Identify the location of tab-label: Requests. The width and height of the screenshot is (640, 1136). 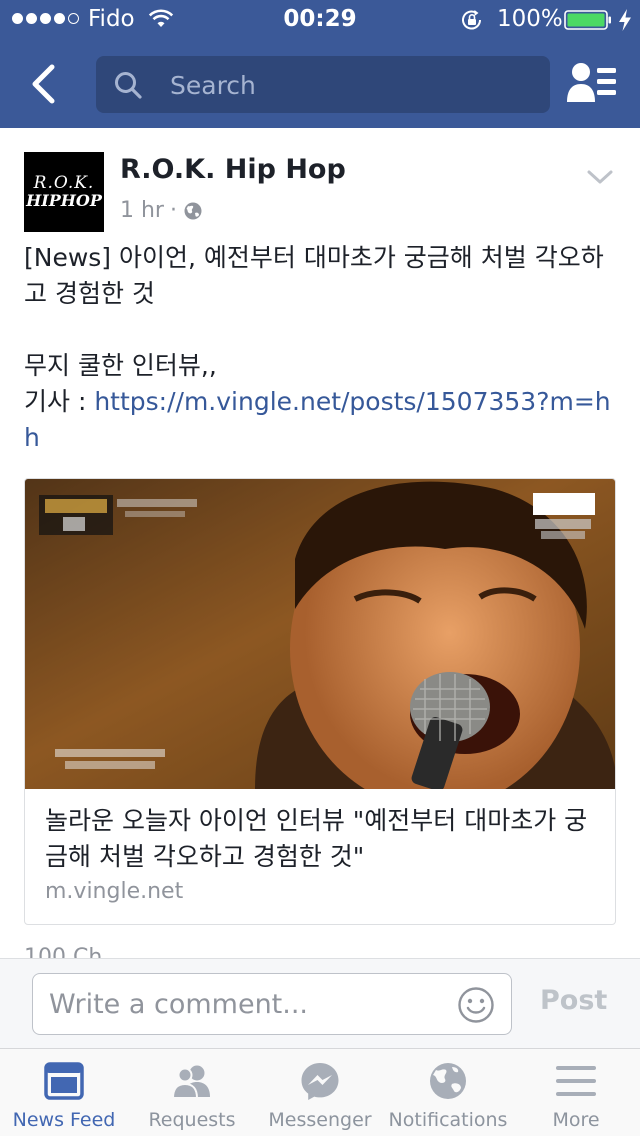
(192, 1120).